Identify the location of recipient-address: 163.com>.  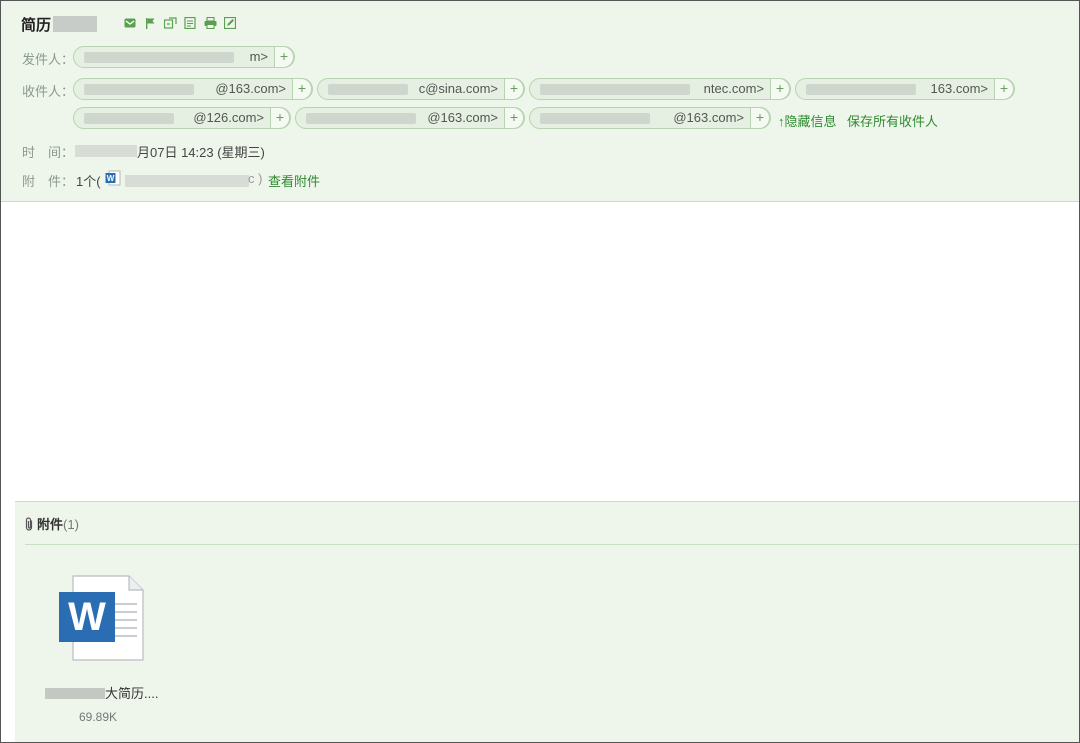
(959, 88).